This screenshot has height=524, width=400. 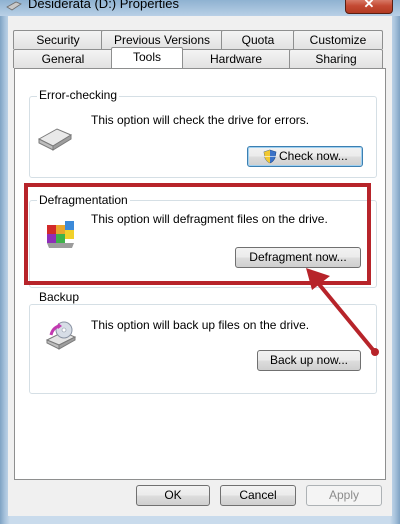 I want to click on hard-drive-icon, so click(x=55, y=139).